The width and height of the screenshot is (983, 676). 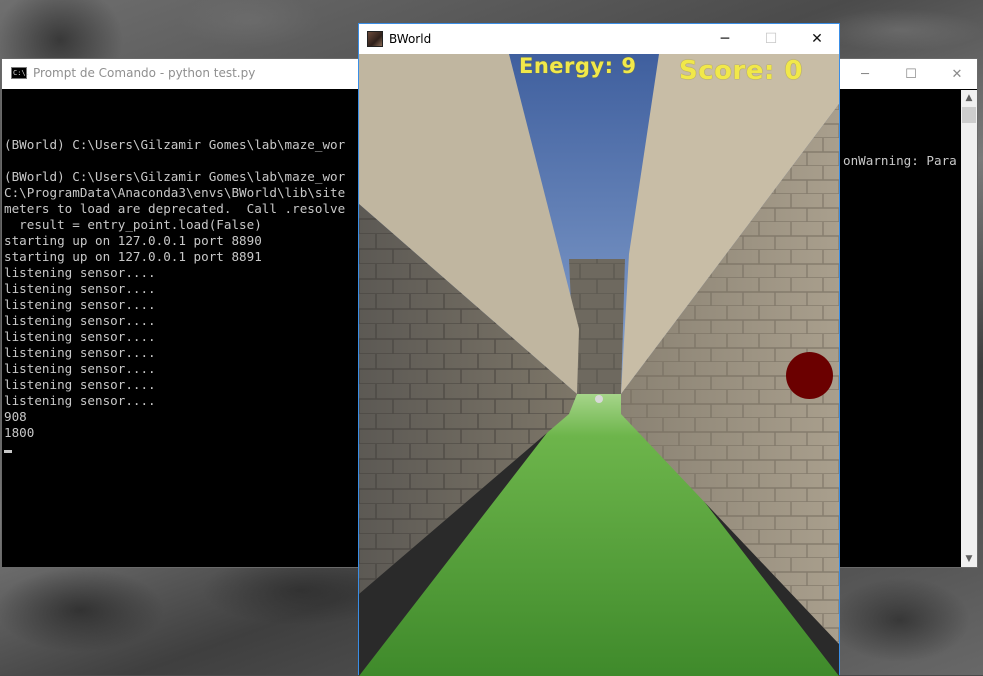 What do you see at coordinates (375, 39) in the screenshot?
I see `bworld-app-icon` at bounding box center [375, 39].